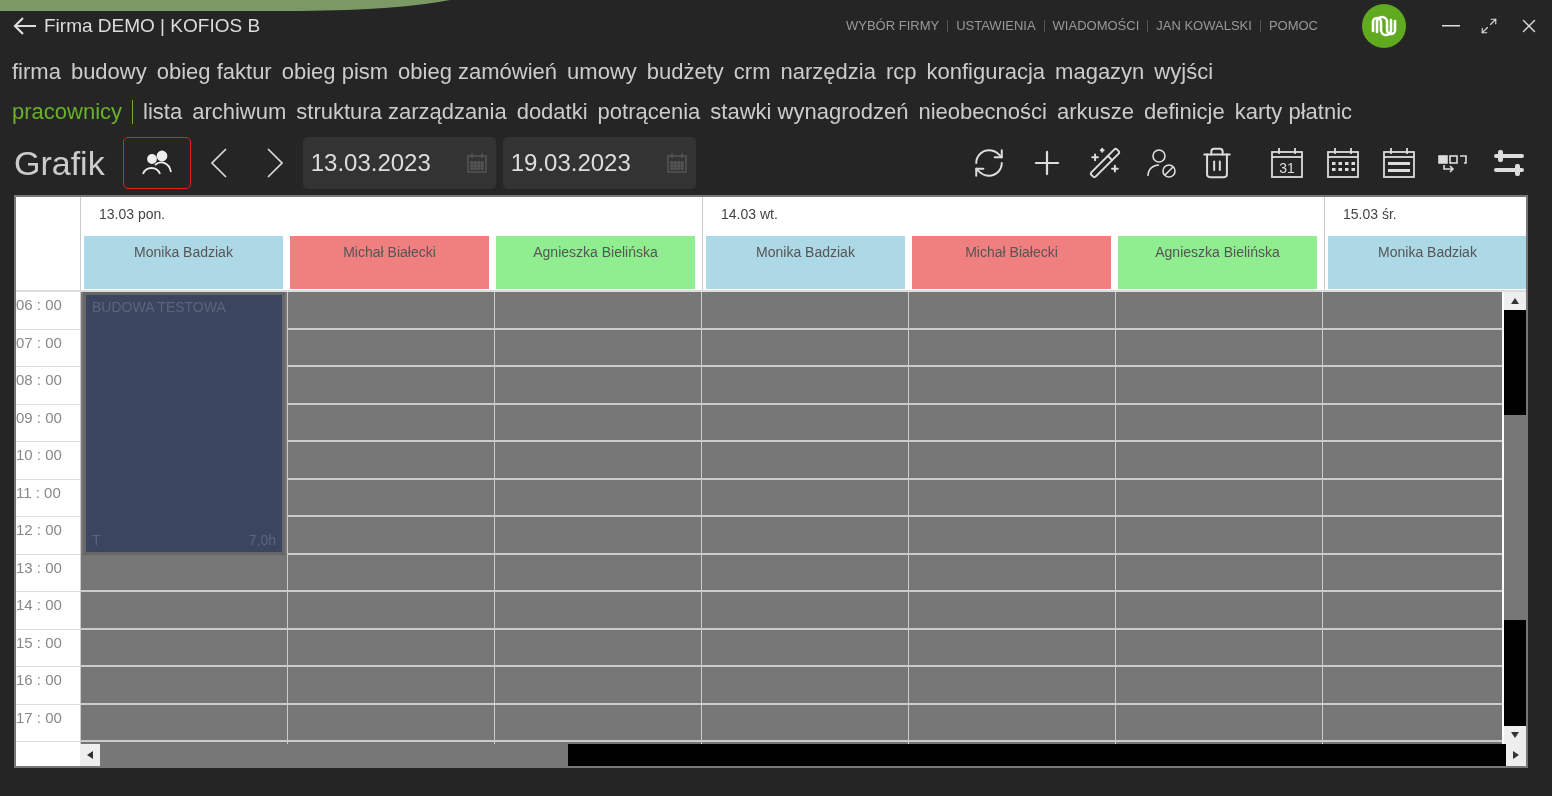 This screenshot has width=1552, height=796. Describe the element at coordinates (995, 26) in the screenshot. I see `header-link: USTAWIENIA` at that location.